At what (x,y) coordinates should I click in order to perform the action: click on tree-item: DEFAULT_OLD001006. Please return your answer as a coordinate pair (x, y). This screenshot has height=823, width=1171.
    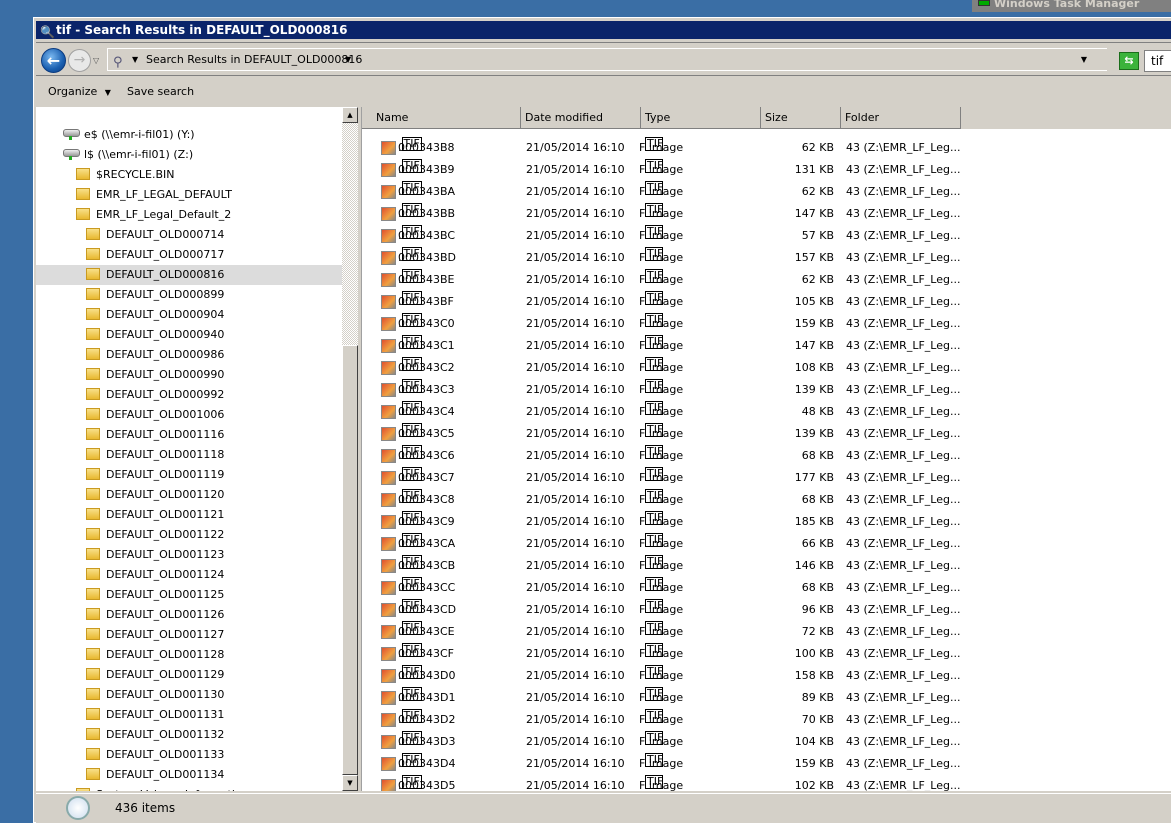
    Looking at the image, I should click on (155, 415).